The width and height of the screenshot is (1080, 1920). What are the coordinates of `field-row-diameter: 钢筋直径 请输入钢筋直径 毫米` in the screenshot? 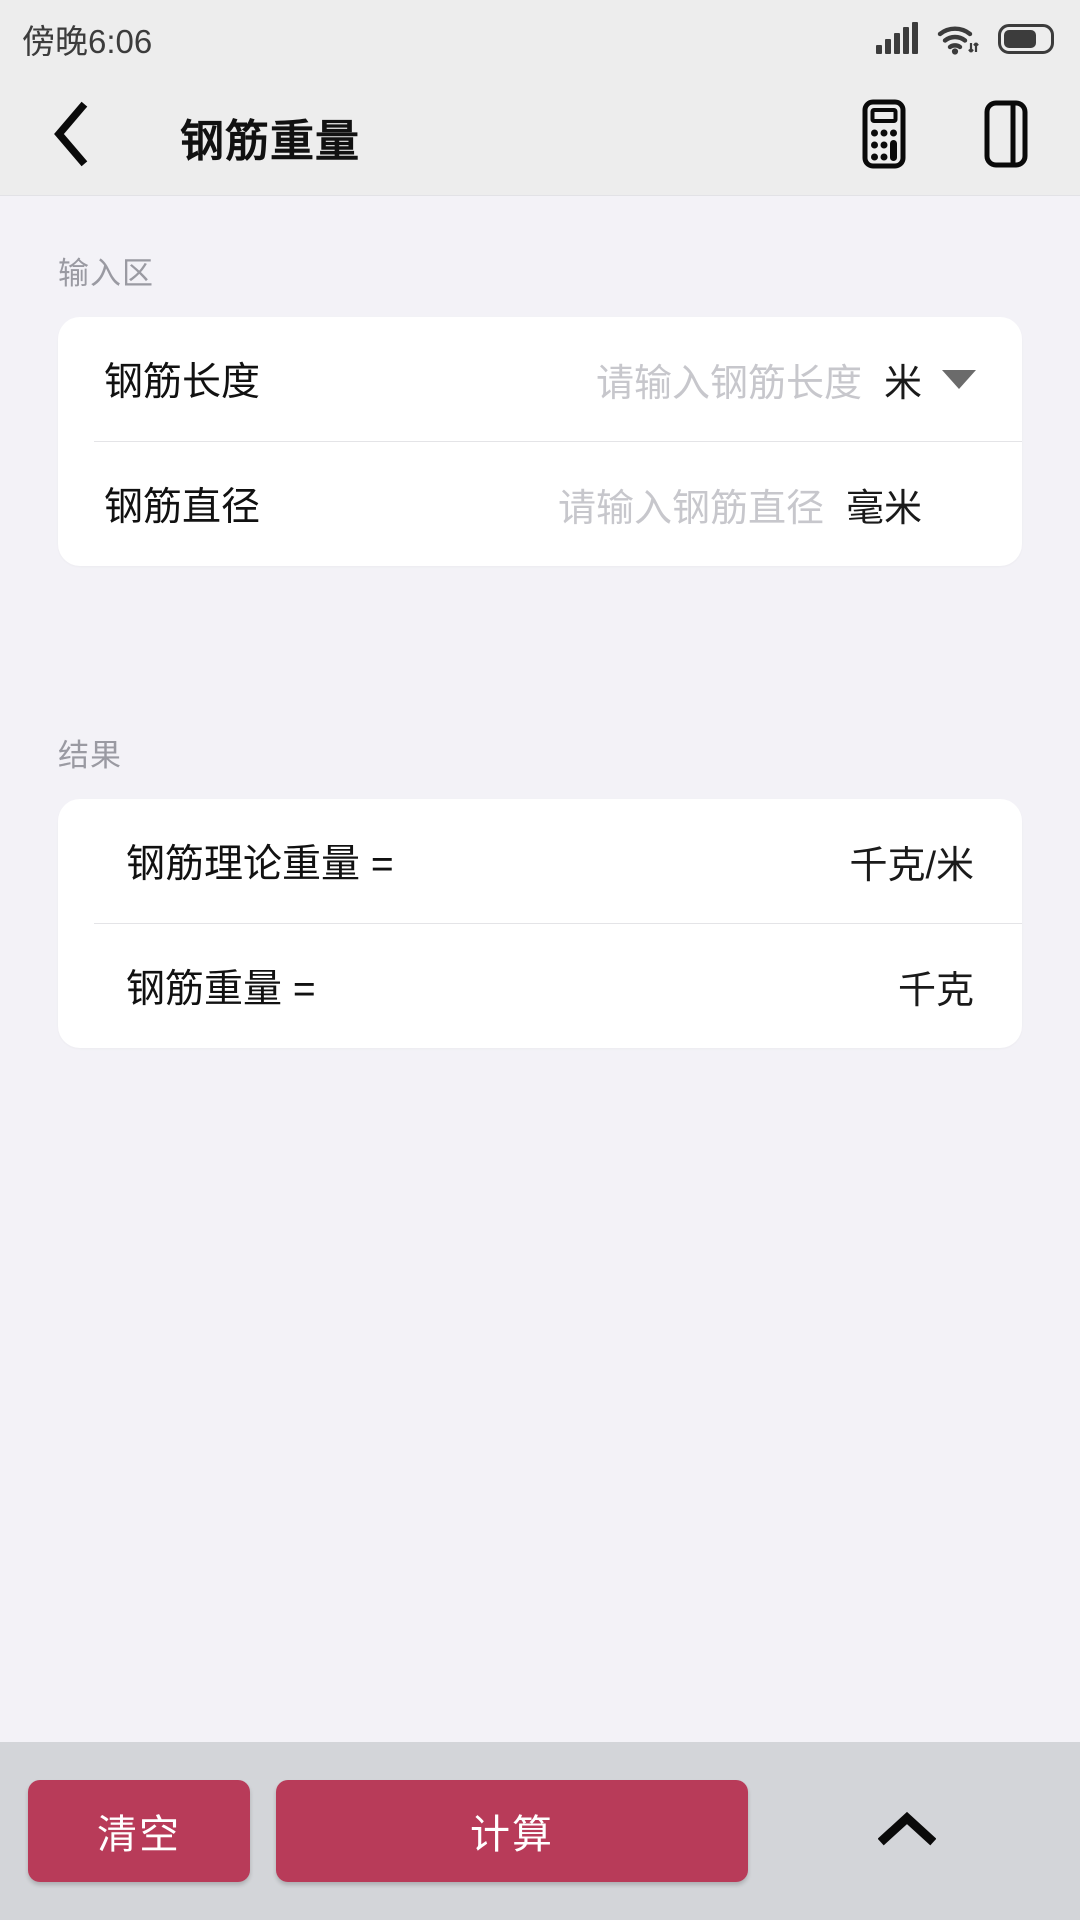 It's located at (540, 504).